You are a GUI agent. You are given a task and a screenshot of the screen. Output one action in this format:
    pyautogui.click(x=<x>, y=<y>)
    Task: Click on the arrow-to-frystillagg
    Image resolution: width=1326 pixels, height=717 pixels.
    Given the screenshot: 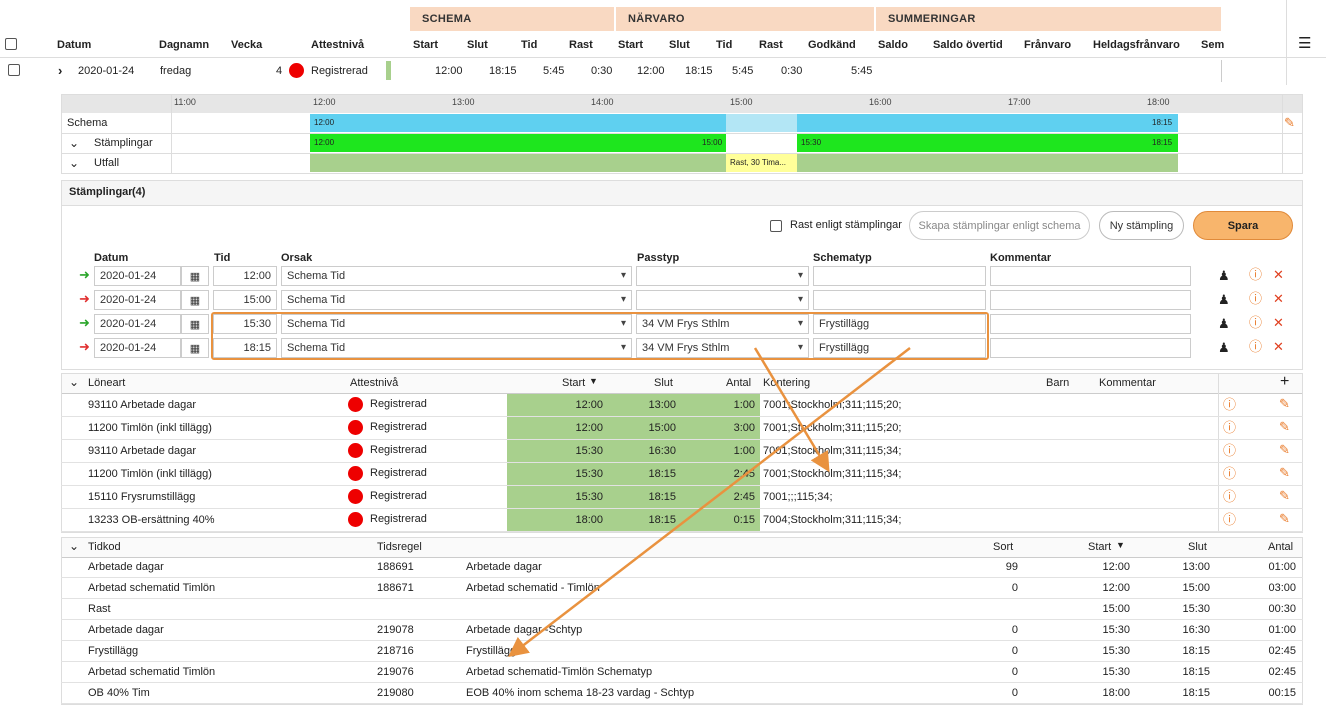 What is the action you would take?
    pyautogui.click(x=709, y=502)
    